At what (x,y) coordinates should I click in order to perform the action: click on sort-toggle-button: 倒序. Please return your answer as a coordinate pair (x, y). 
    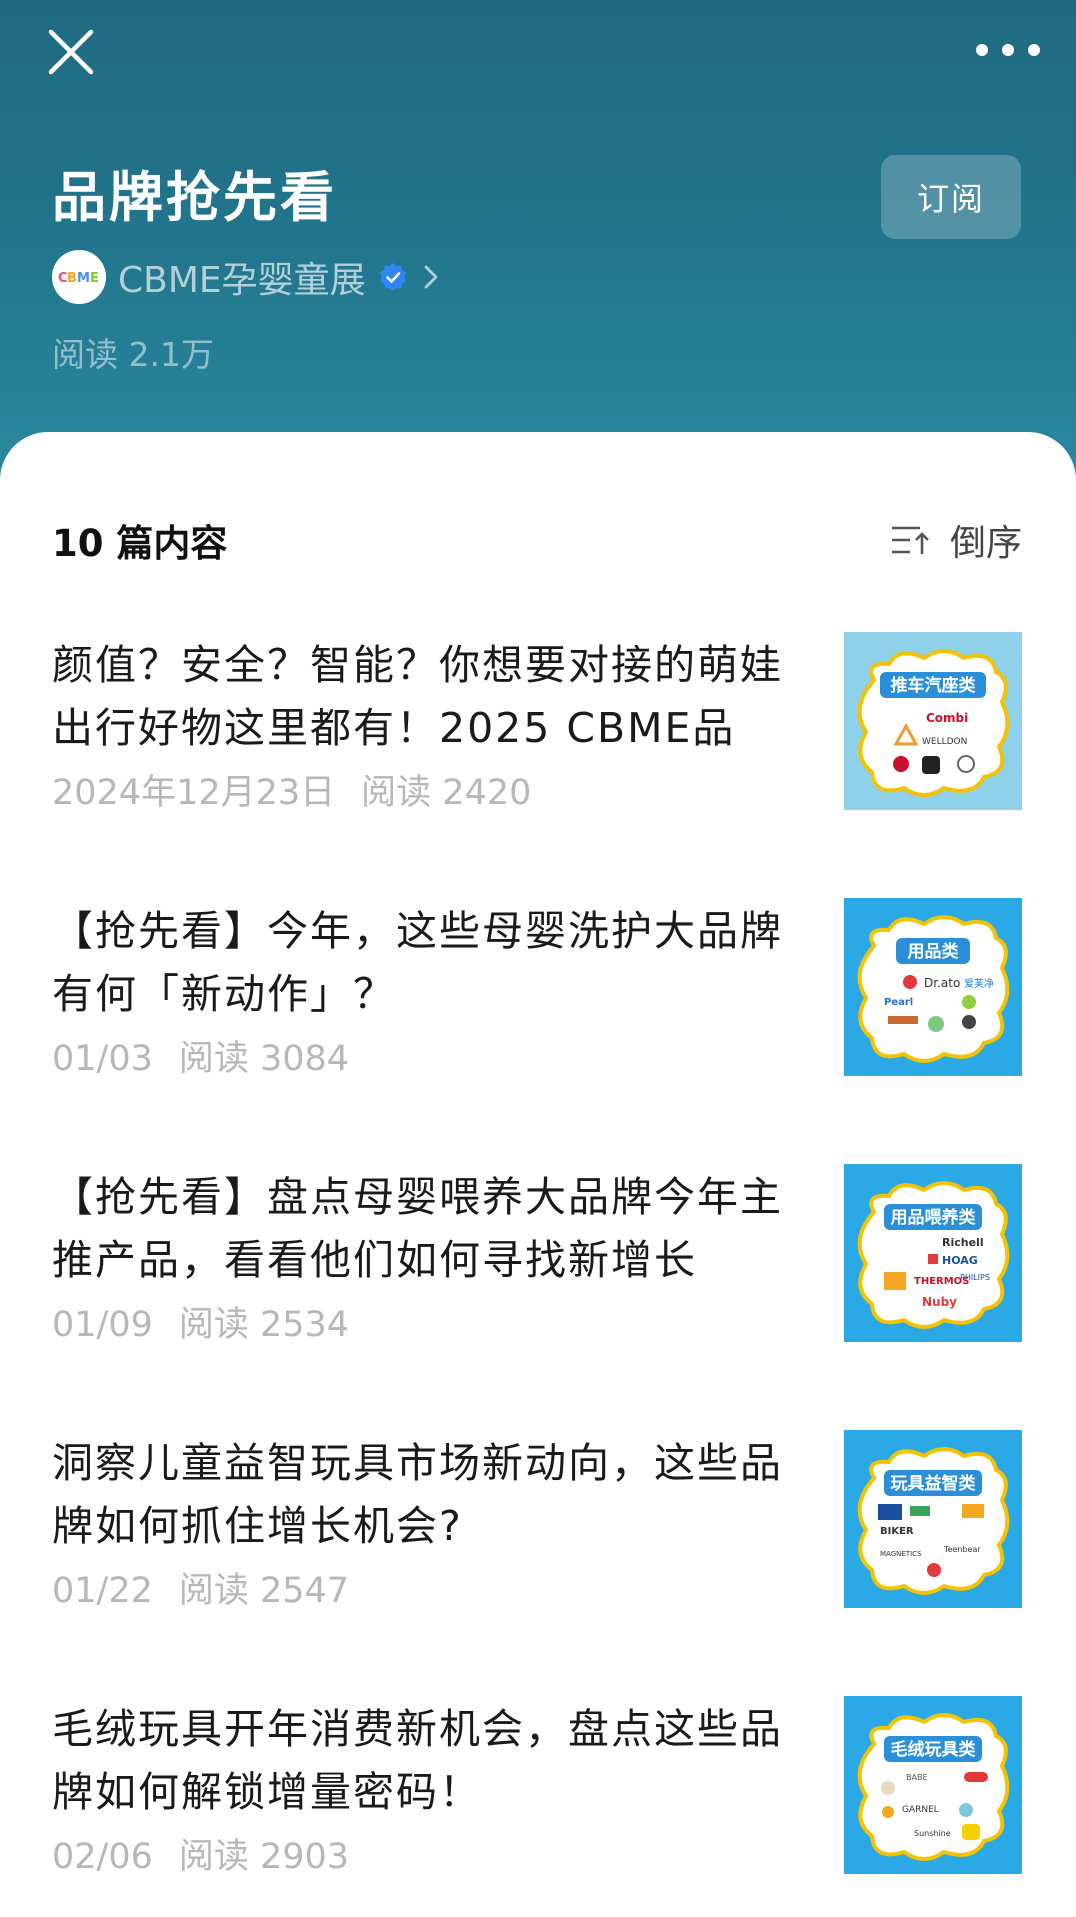
    Looking at the image, I should click on (956, 540).